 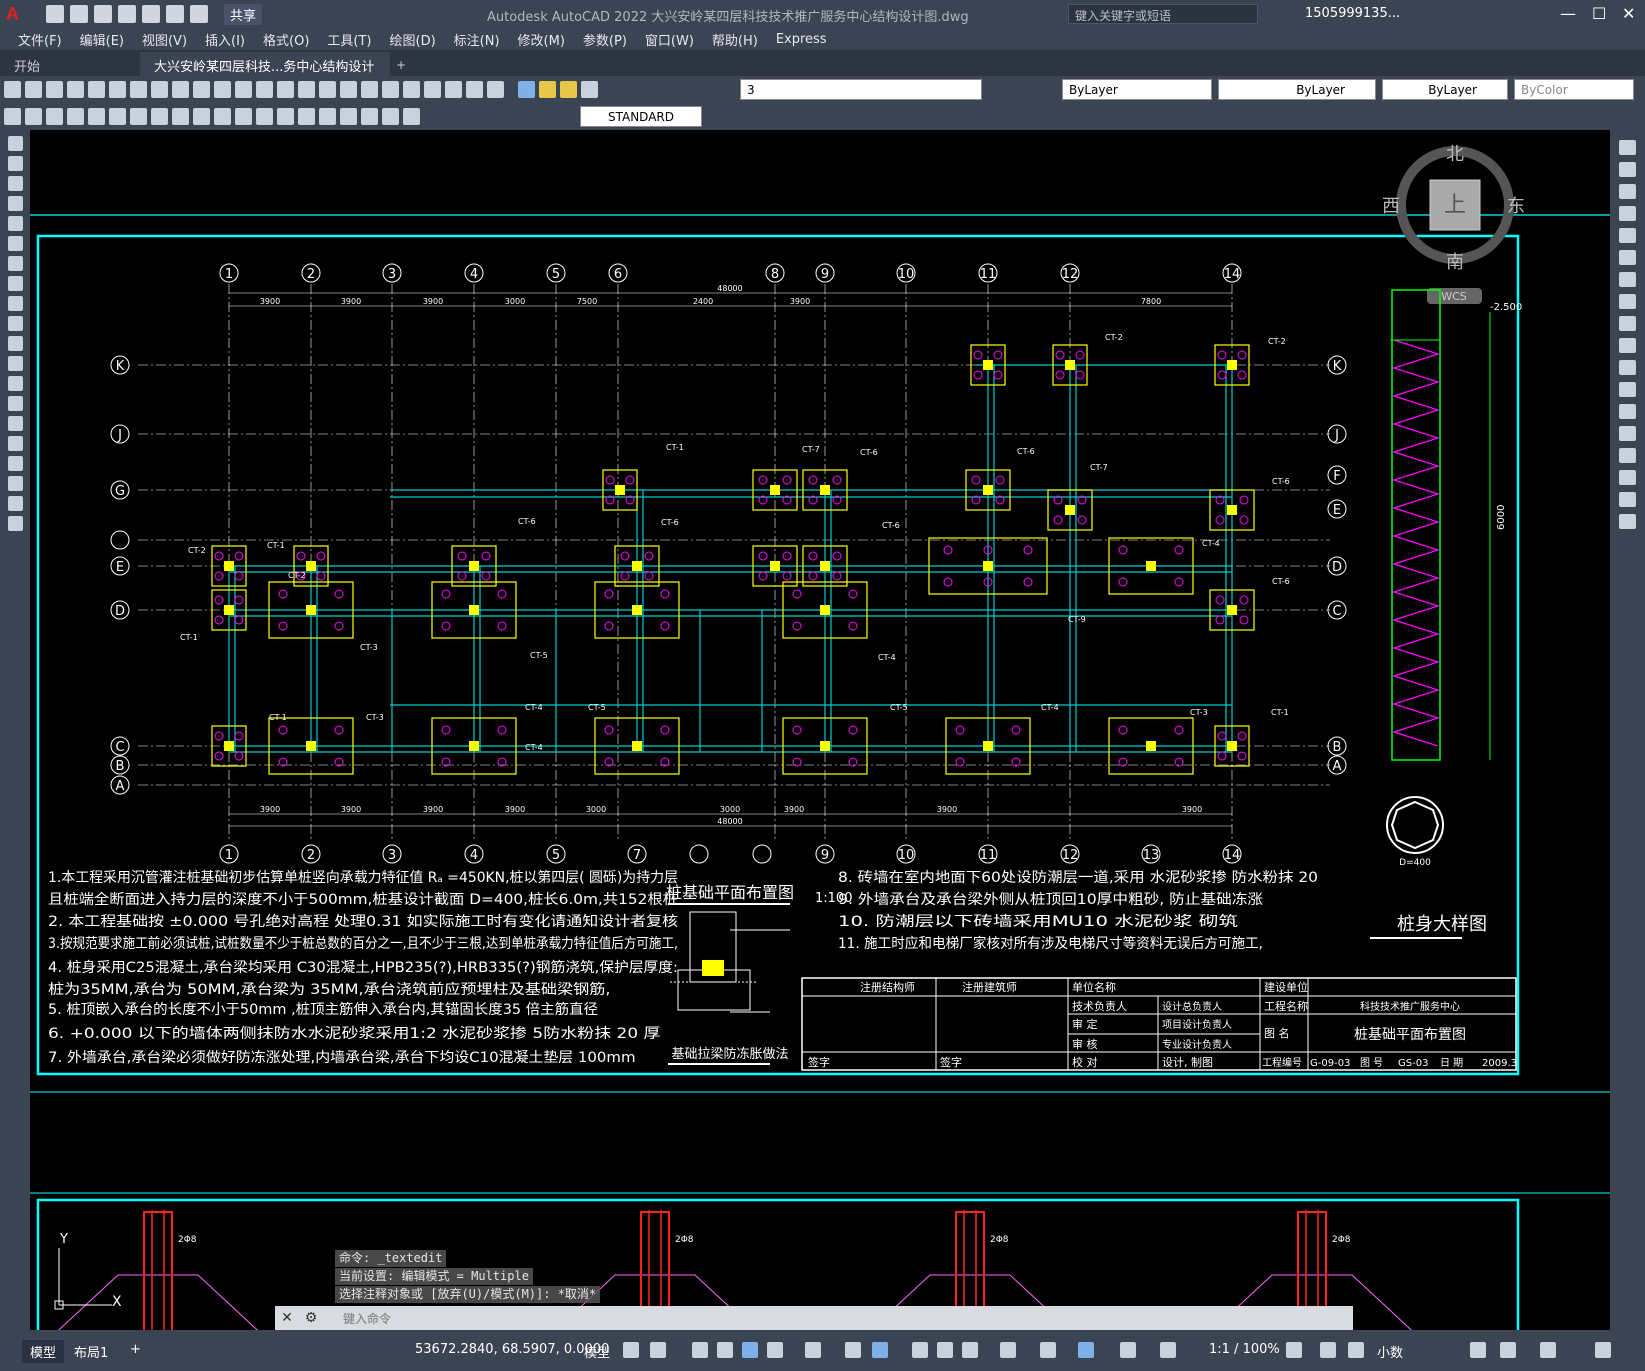 I want to click on lineweight-icon, so click(x=920, y=1350).